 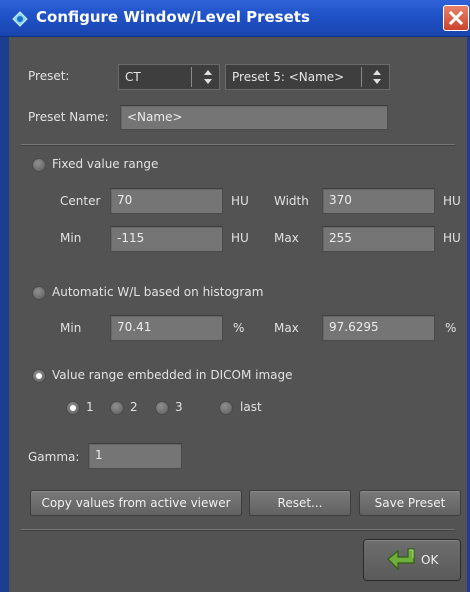 I want to click on auto-min-unit: %, so click(x=239, y=328).